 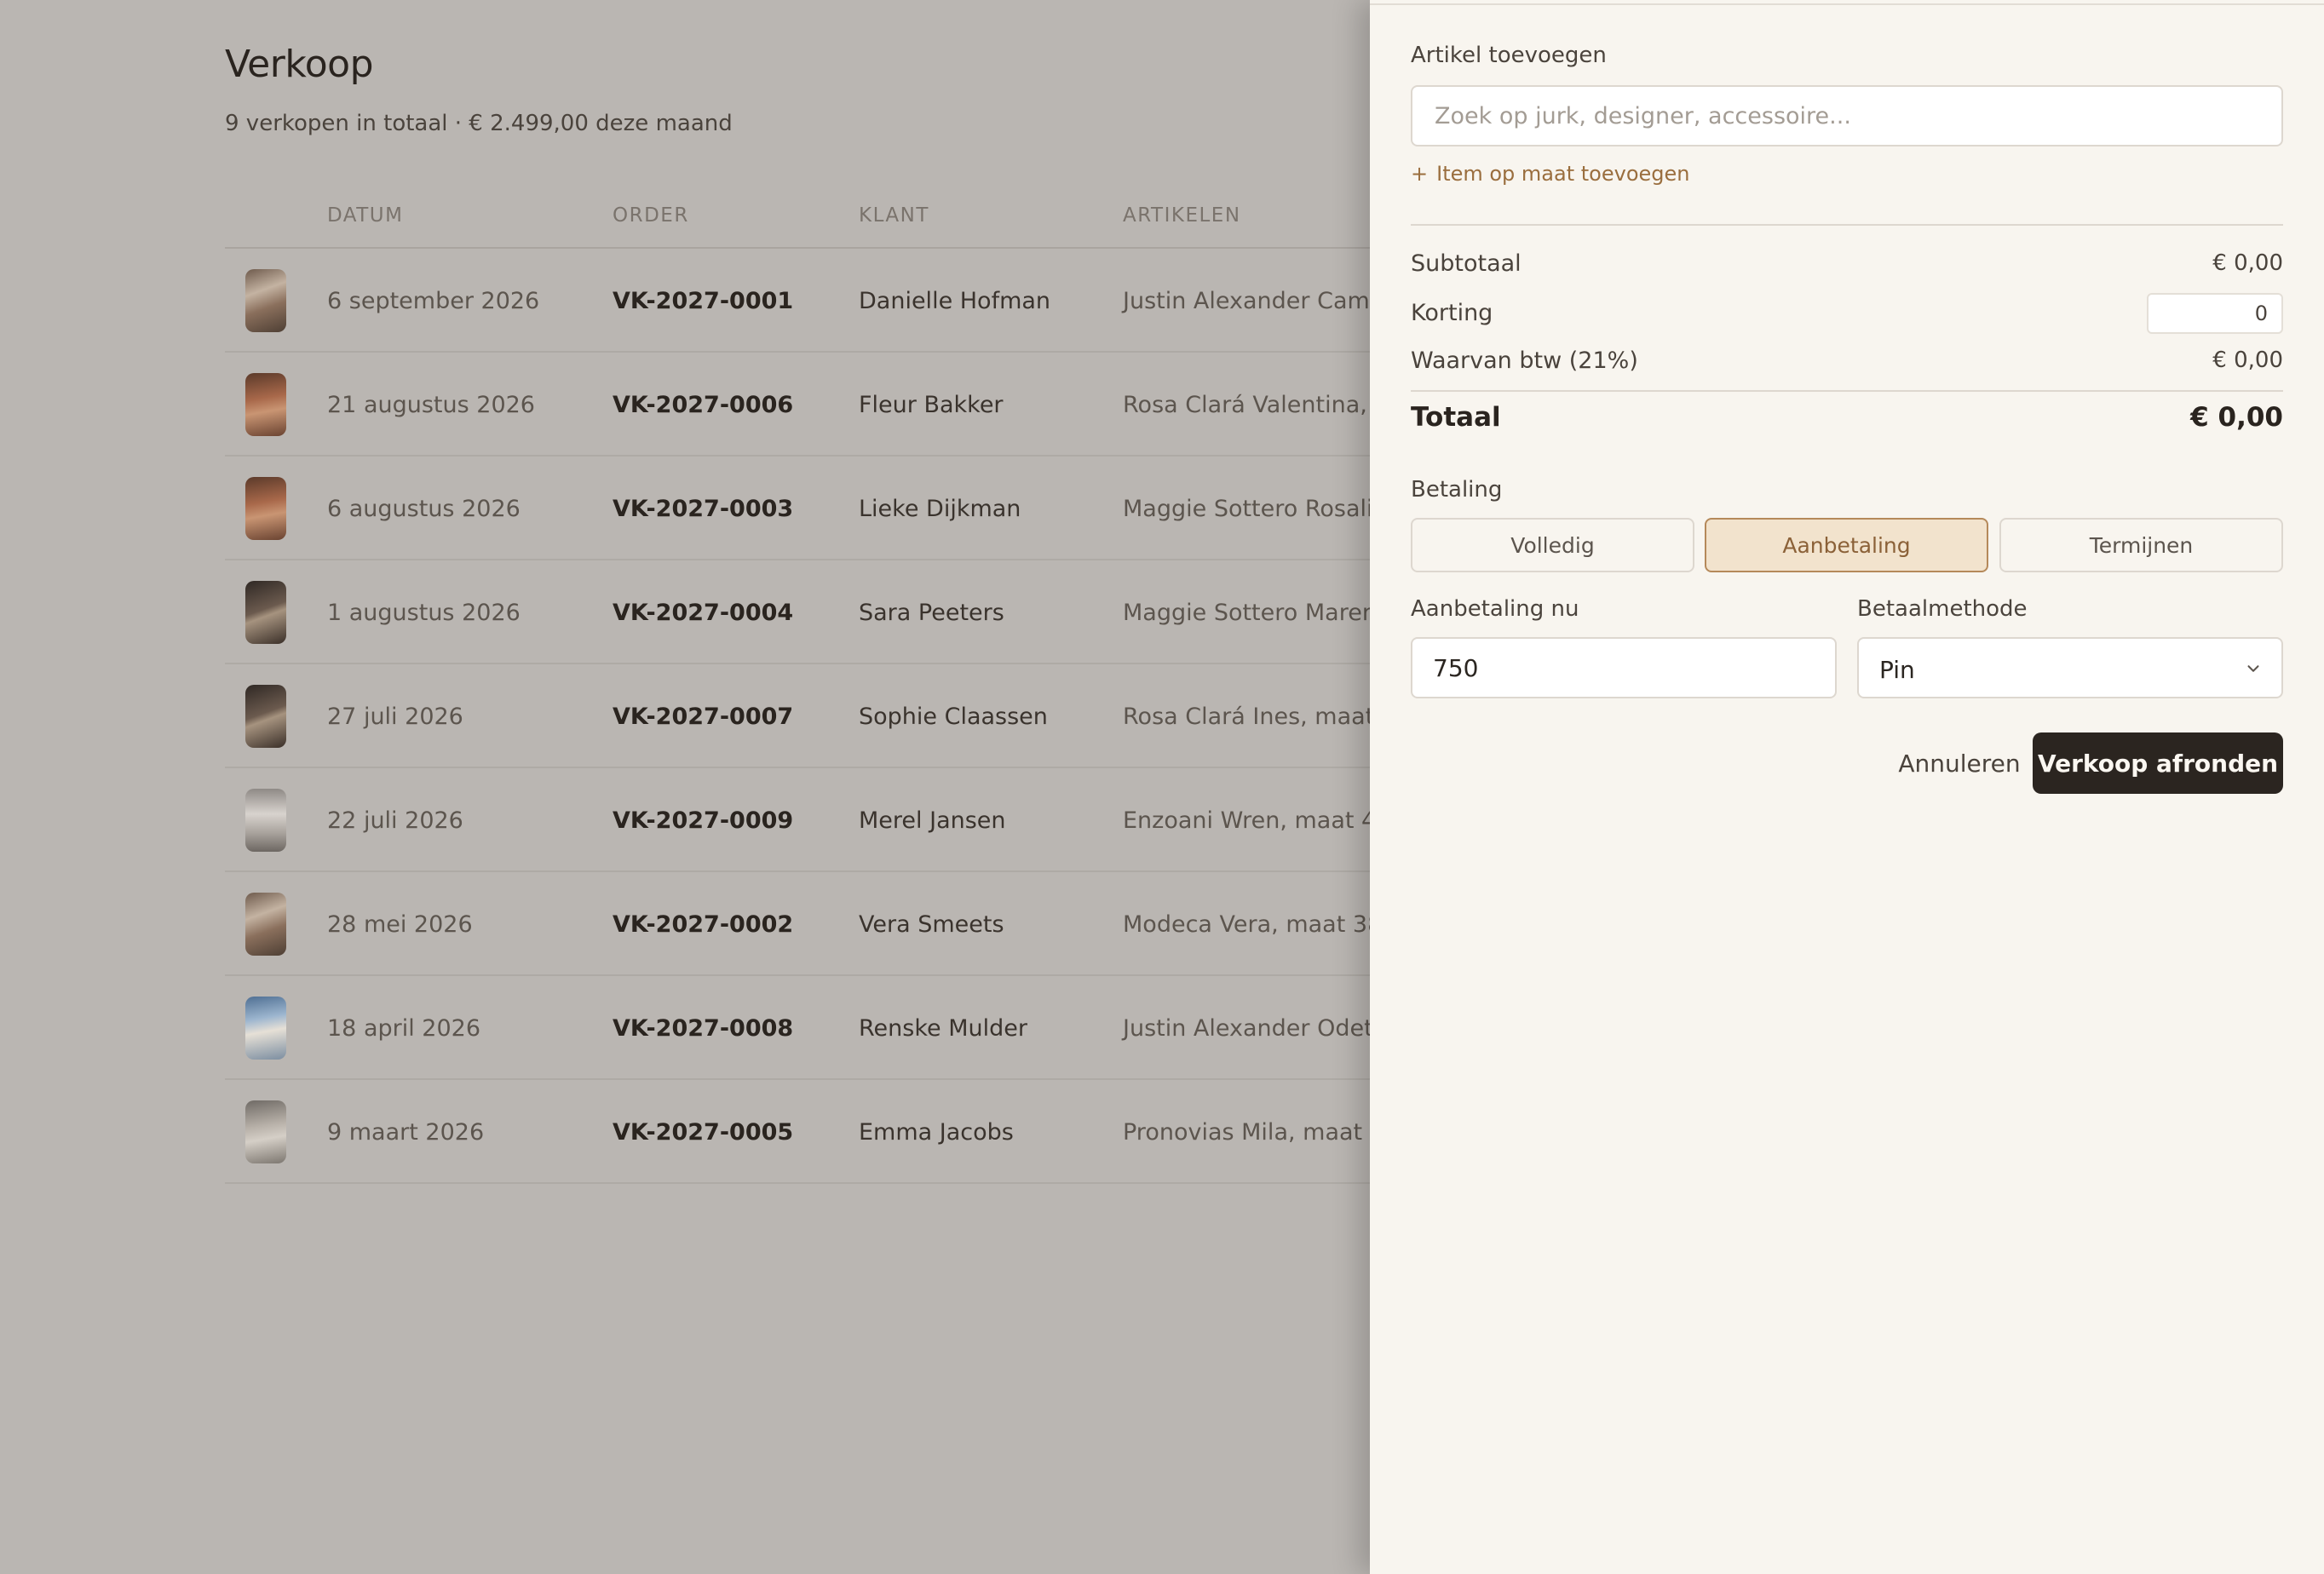 I want to click on discount-input, so click(x=2215, y=313).